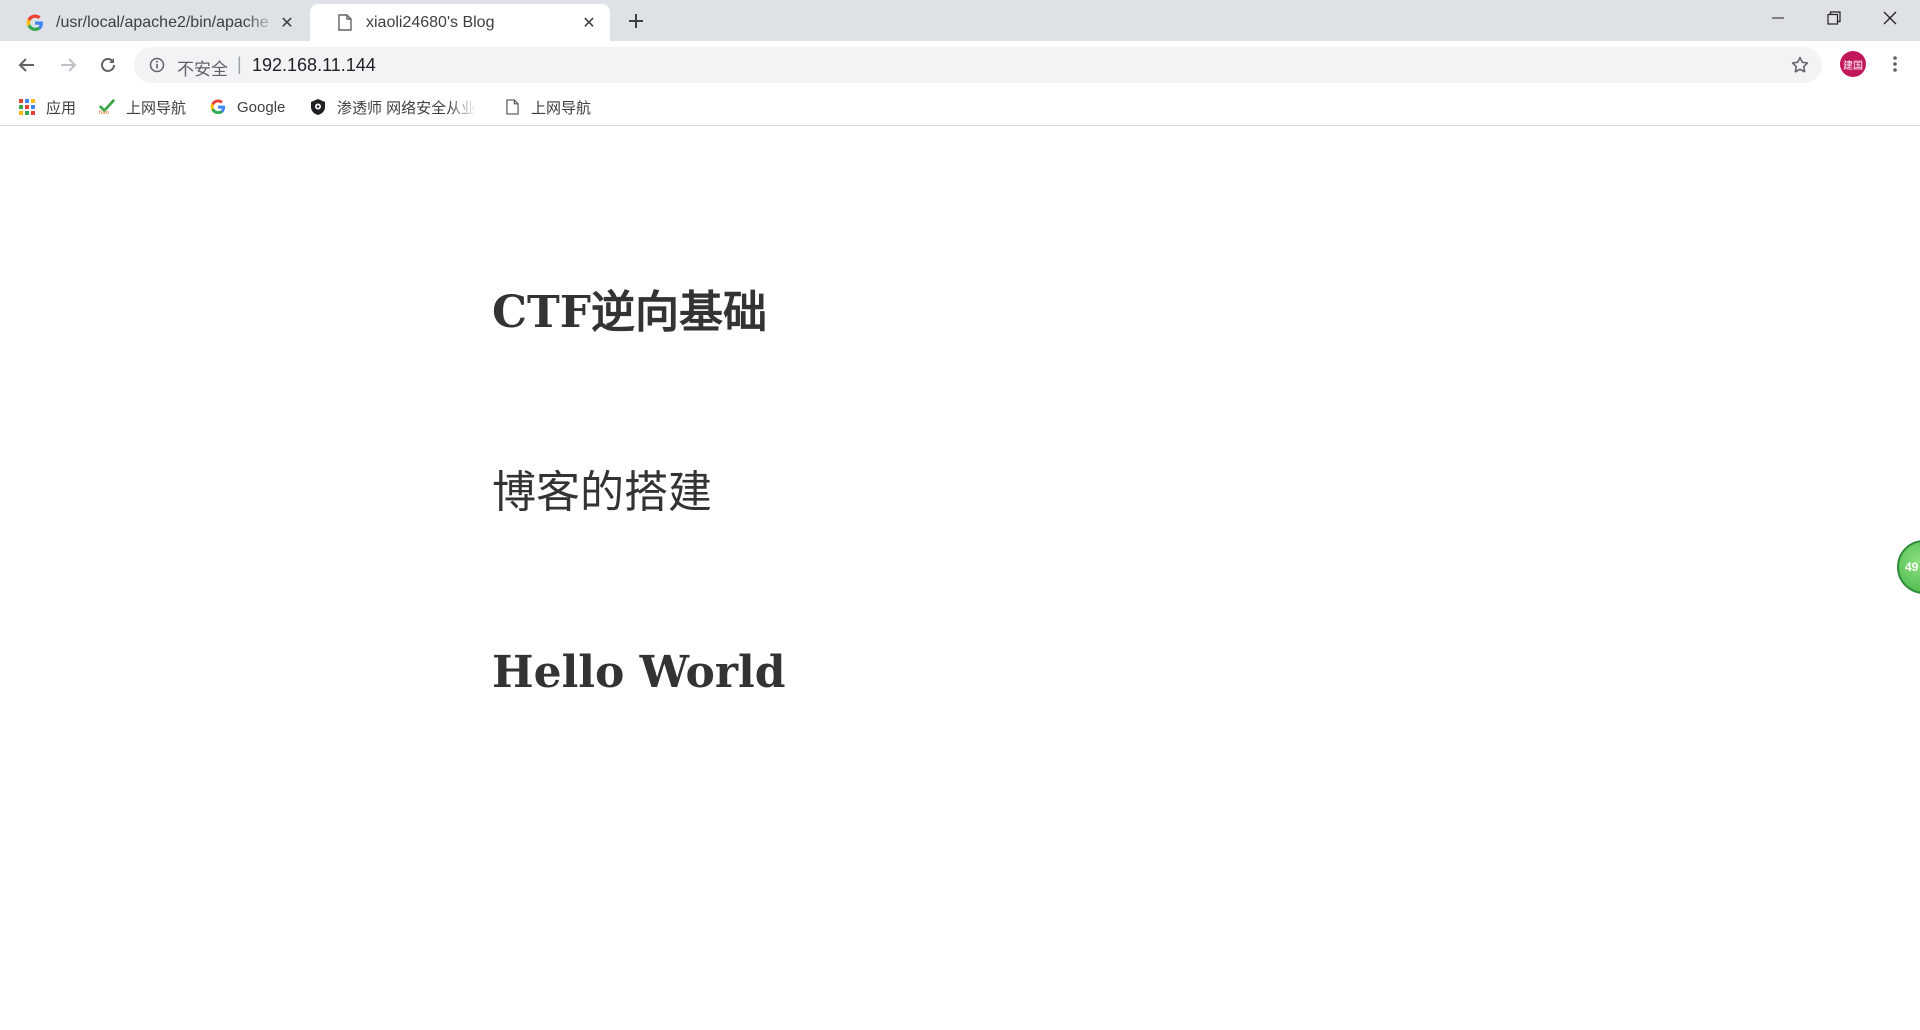 The height and width of the screenshot is (1030, 1920). What do you see at coordinates (639, 673) in the screenshot?
I see `post-title-link: Hello World` at bounding box center [639, 673].